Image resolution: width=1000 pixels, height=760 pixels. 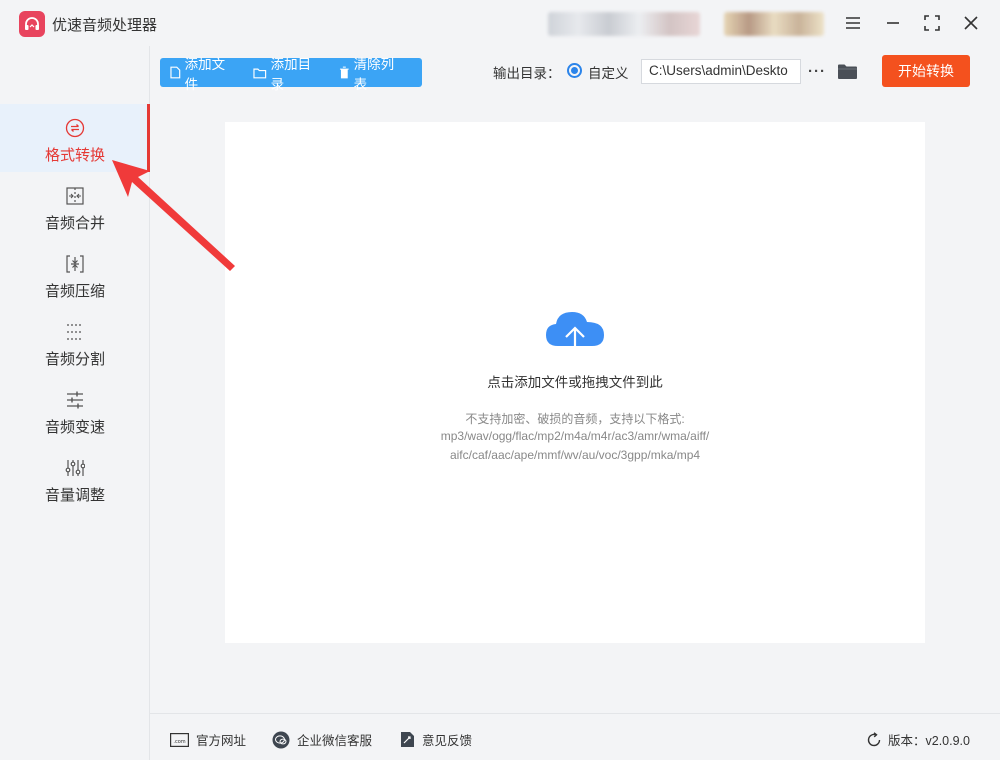 I want to click on compress-icon, so click(x=75, y=264).